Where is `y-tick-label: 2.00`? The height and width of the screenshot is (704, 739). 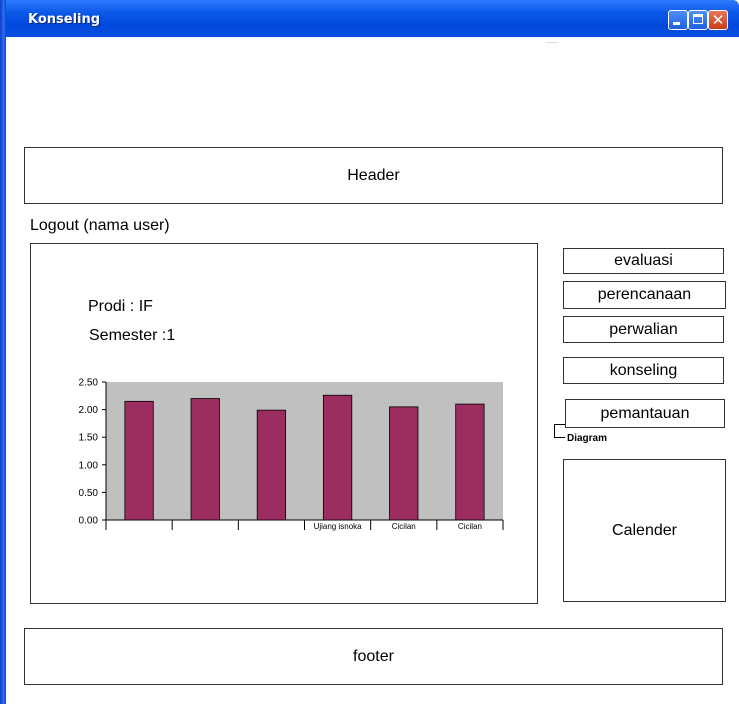 y-tick-label: 2.00 is located at coordinates (89, 410).